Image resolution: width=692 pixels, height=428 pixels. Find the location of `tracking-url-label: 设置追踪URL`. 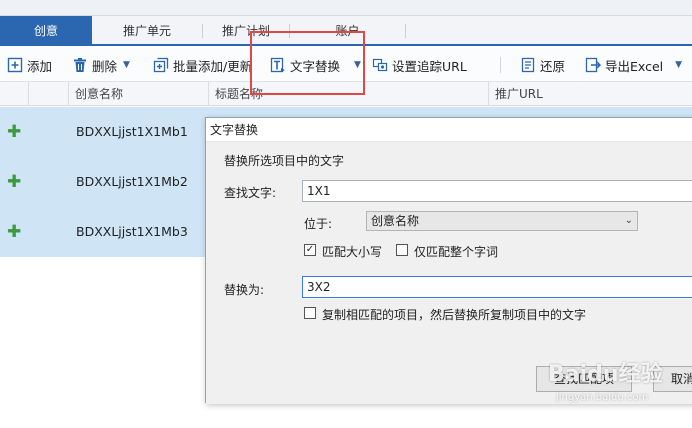

tracking-url-label: 设置追踪URL is located at coordinates (429, 66).